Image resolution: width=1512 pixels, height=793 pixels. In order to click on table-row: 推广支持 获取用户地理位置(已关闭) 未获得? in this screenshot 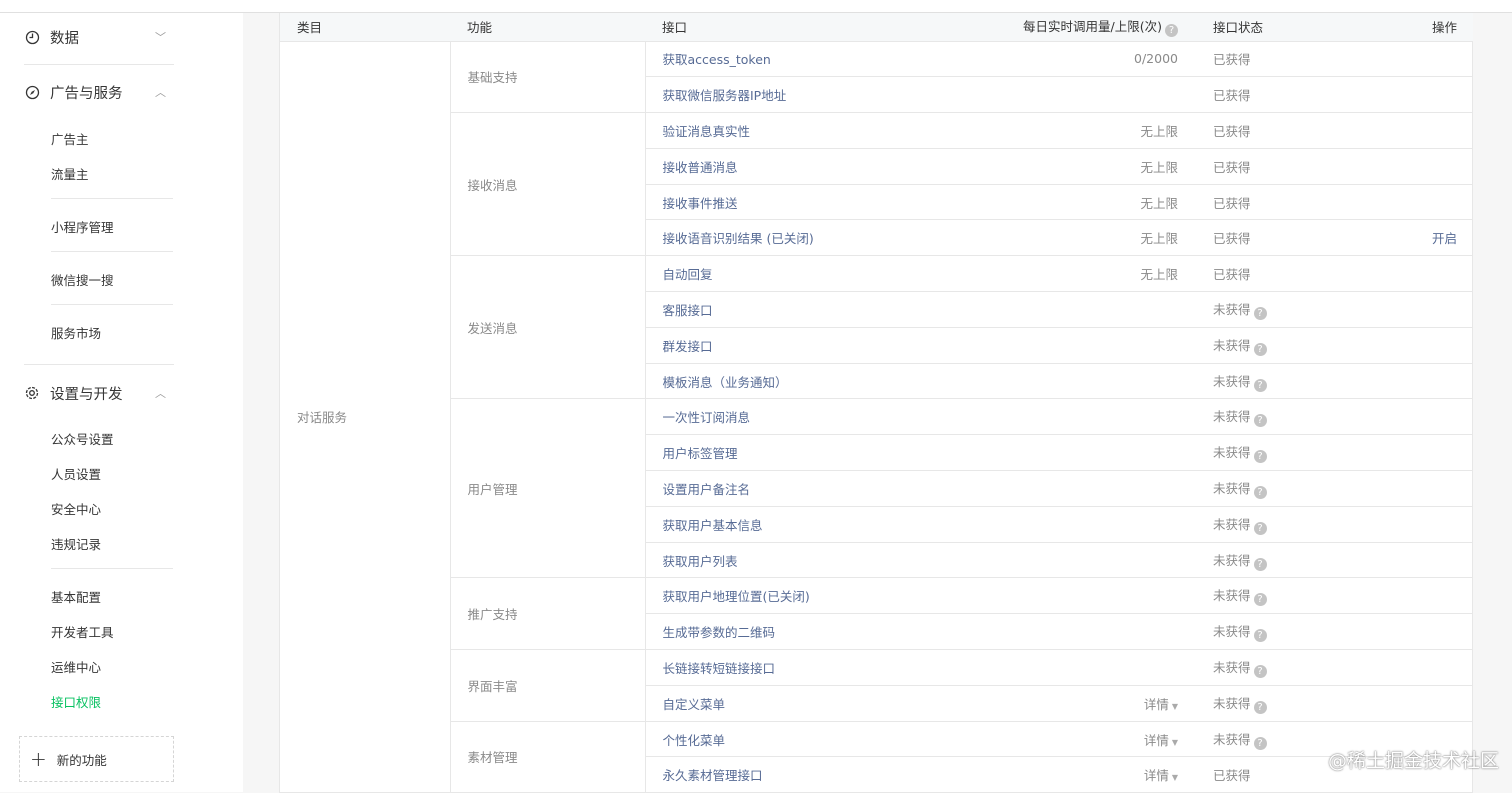, I will do `click(876, 614)`.